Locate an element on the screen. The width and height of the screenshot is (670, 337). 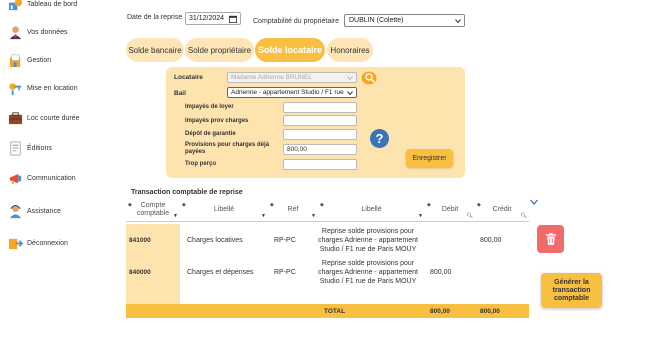
sidebar-item-vos-donnees: Vos données is located at coordinates (37, 32).